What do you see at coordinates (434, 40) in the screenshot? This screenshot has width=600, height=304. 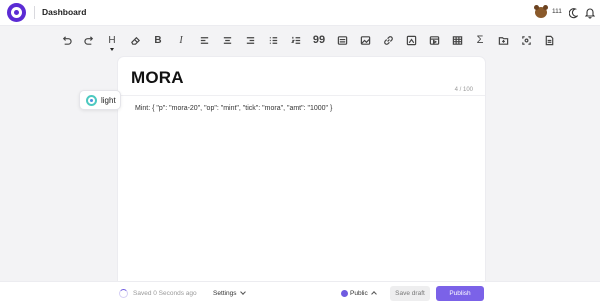 I see `video-icon` at bounding box center [434, 40].